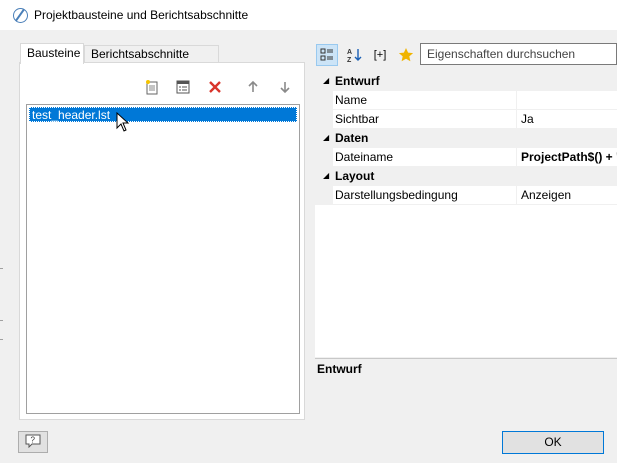  What do you see at coordinates (349, 52) in the screenshot?
I see `svg-text: A` at bounding box center [349, 52].